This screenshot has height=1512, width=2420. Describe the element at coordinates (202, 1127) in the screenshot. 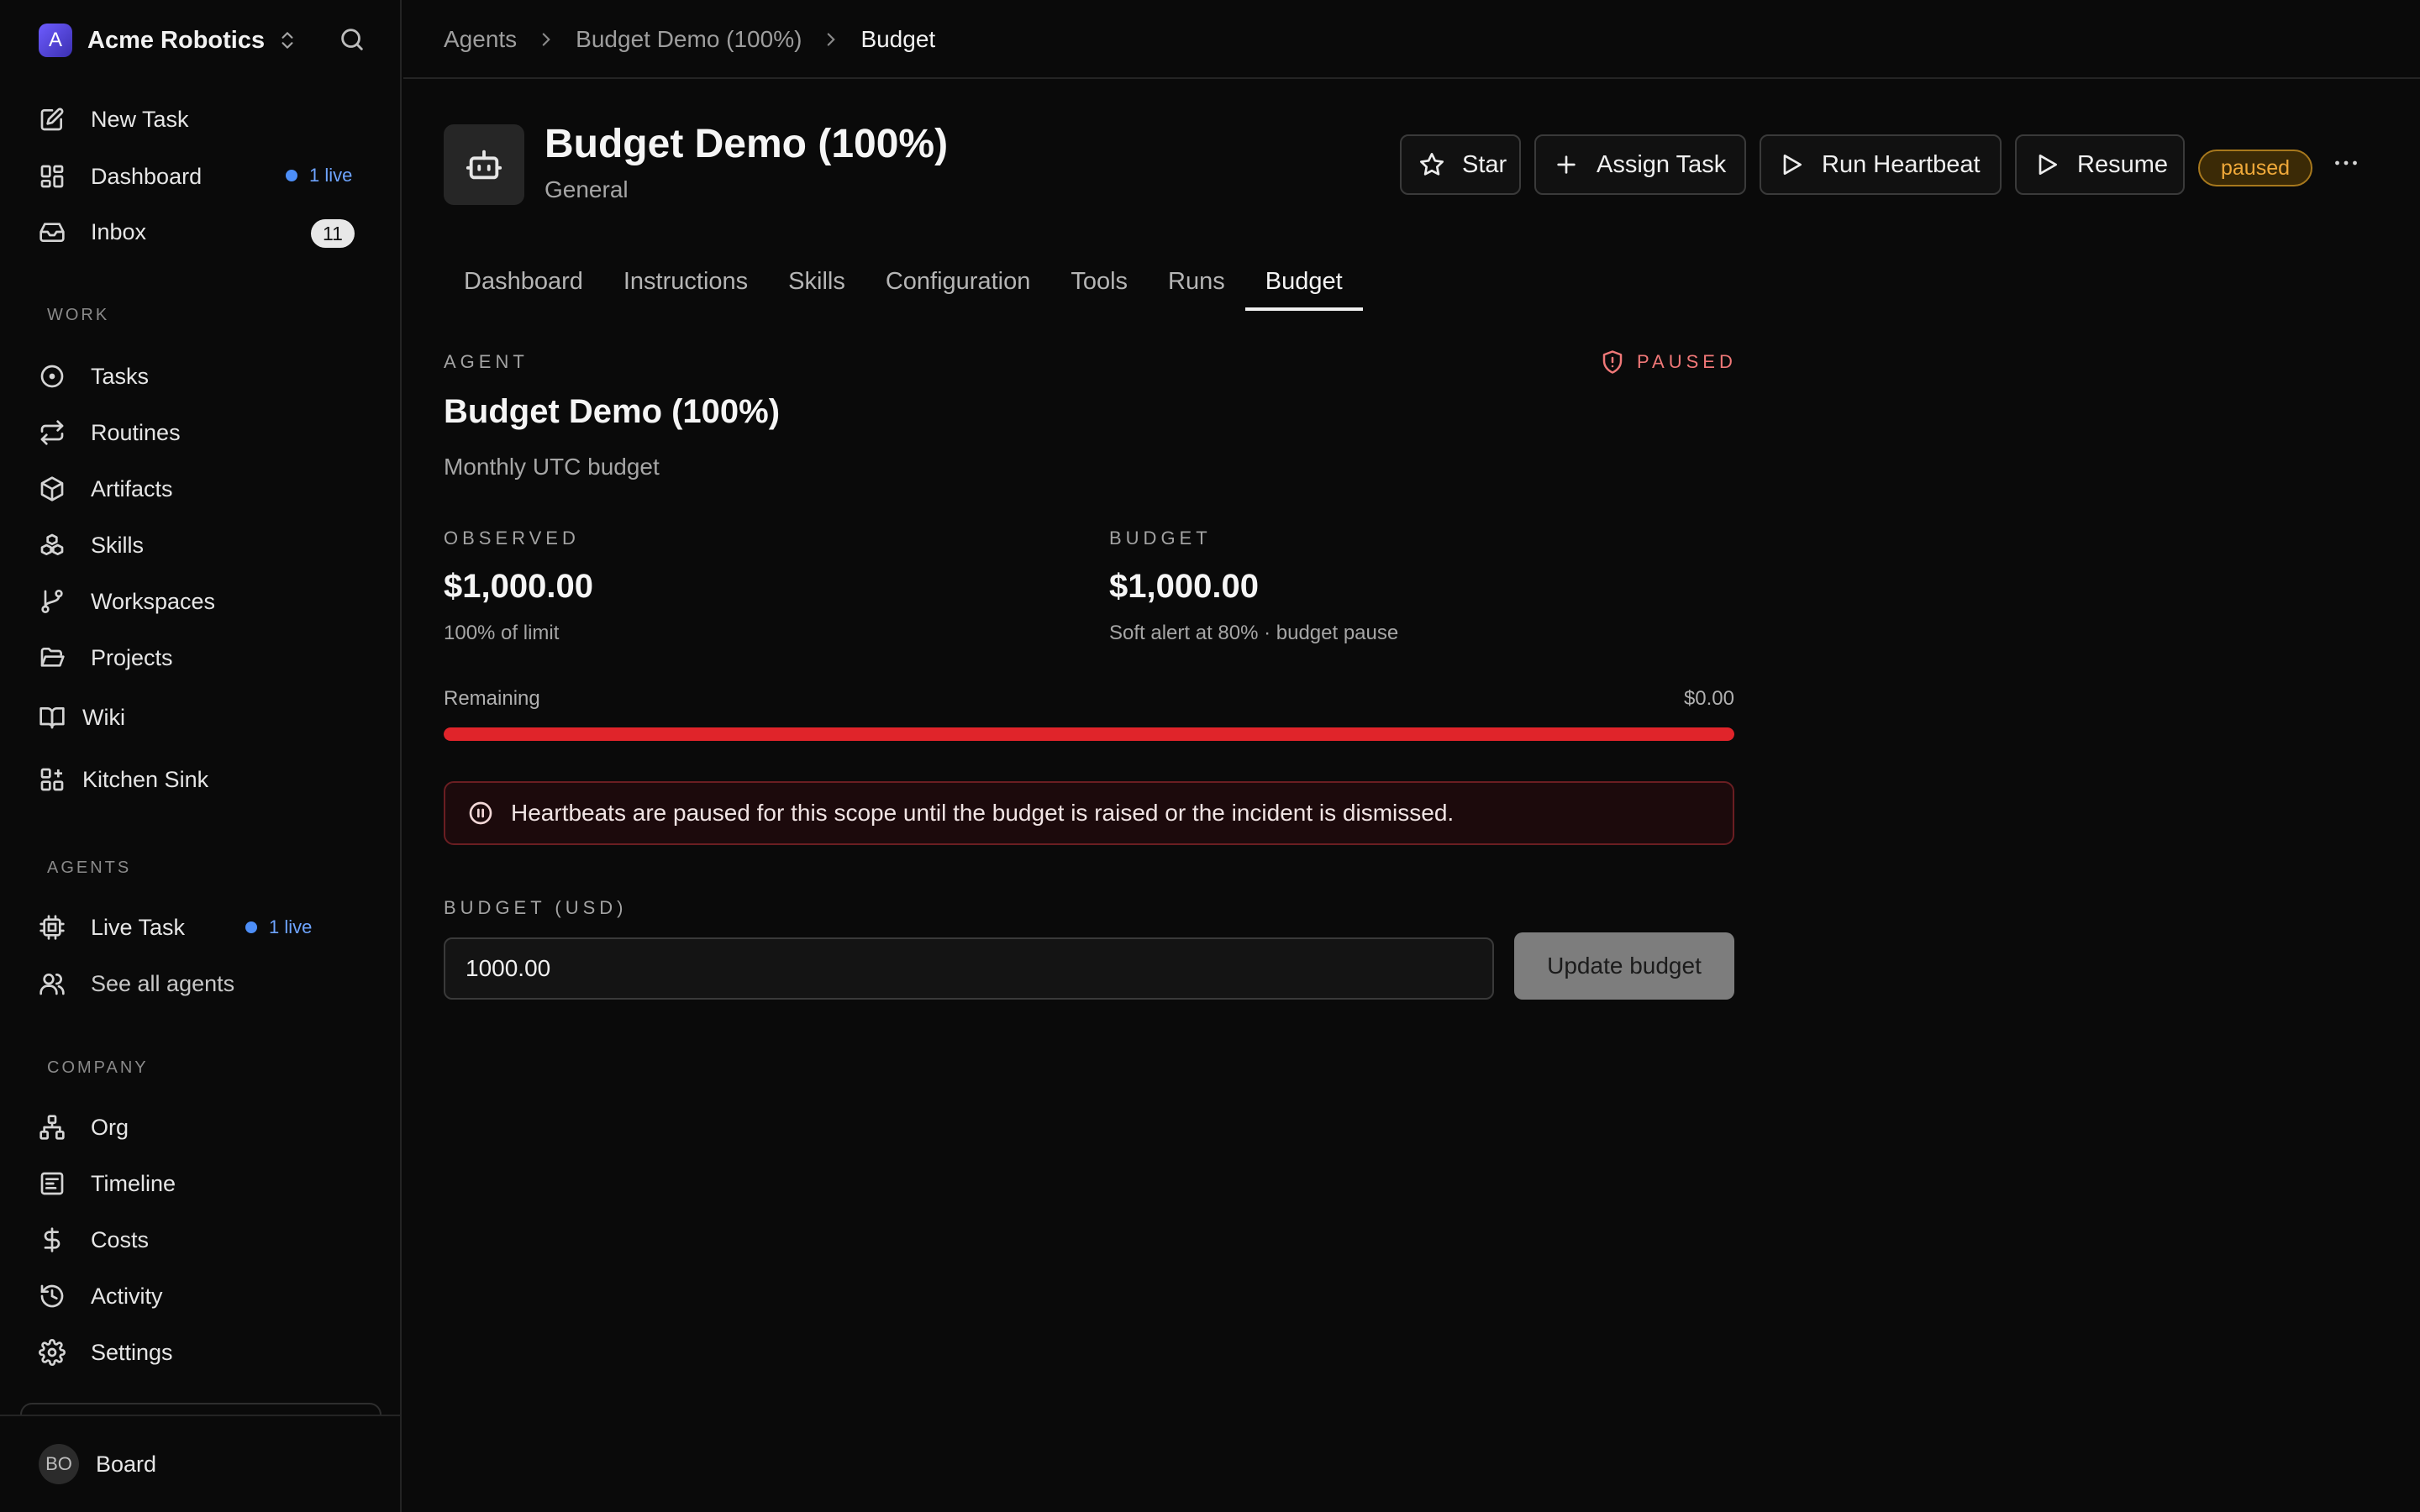

I see `nav-org: Org` at that location.